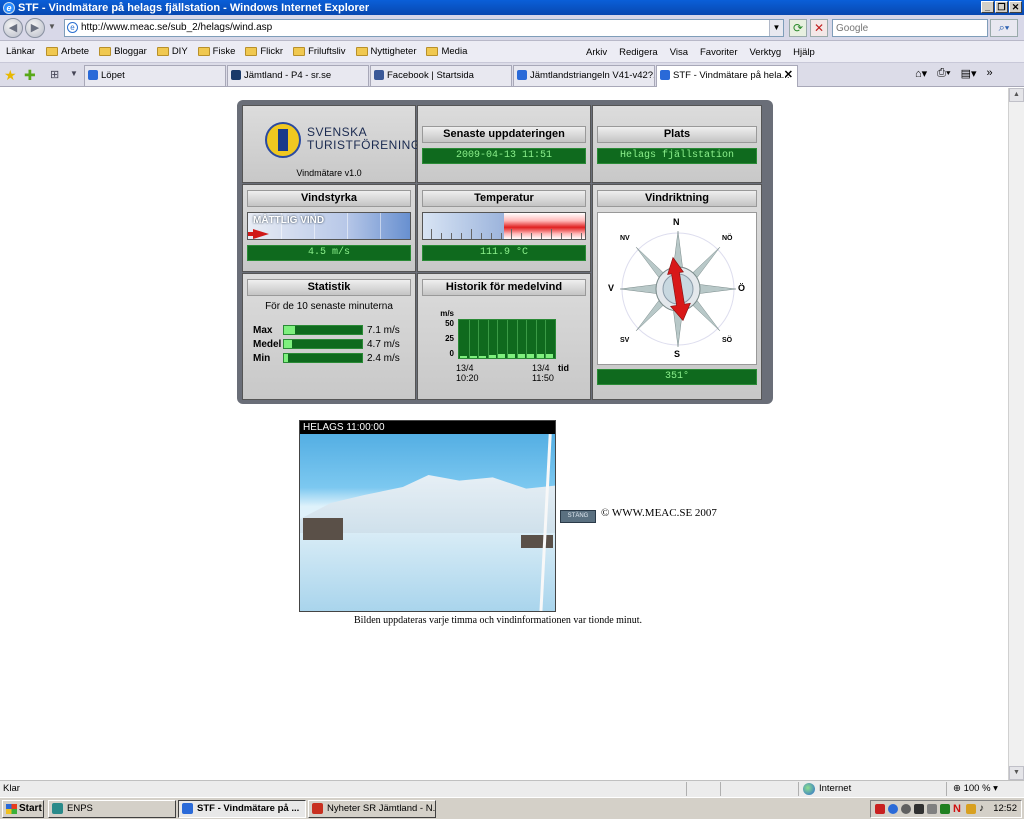 This screenshot has width=1024, height=819. I want to click on add-favorite-icon: ✚, so click(30, 75).